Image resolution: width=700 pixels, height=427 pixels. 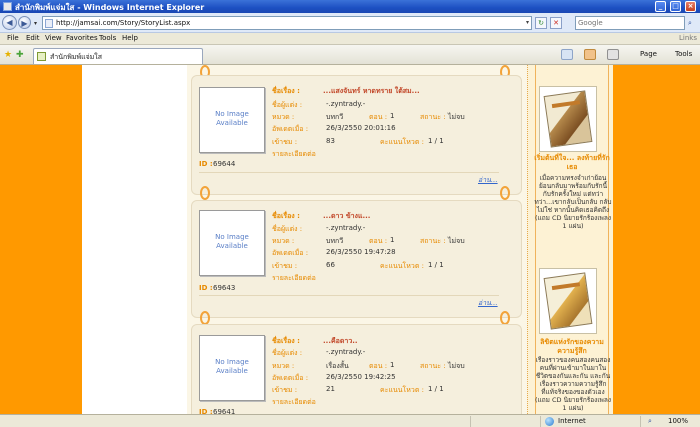 I want to click on views-value: 83, so click(x=330, y=141).